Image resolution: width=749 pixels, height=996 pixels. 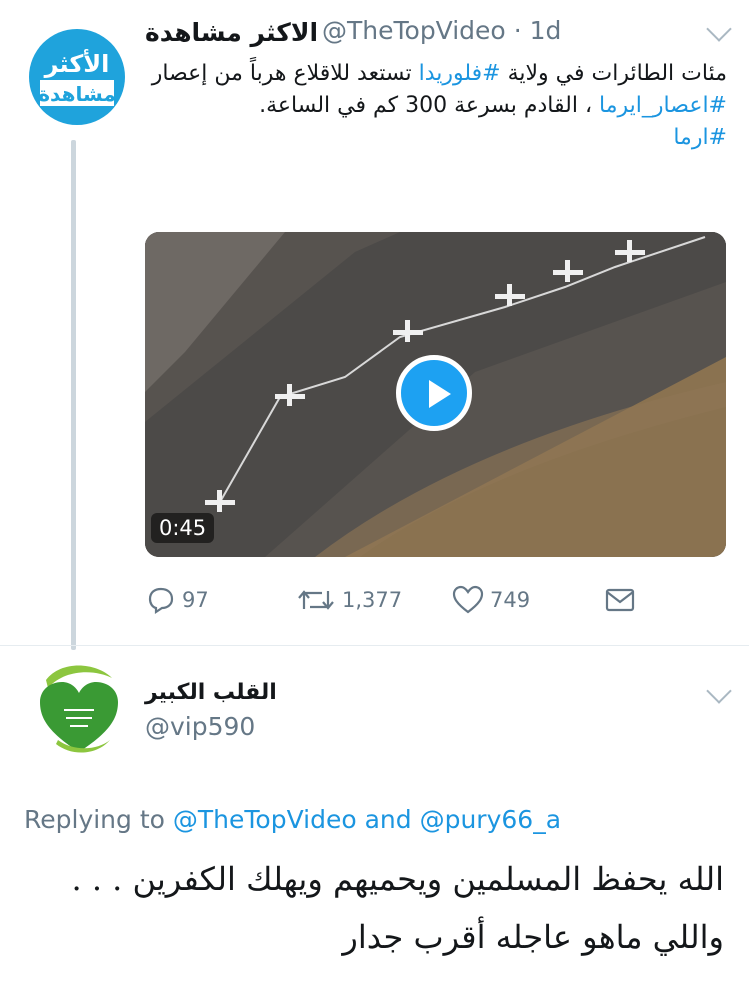 I want to click on tweet-text-part2: تستعد للاقلاع هرباً من إعصار, so click(x=285, y=73).